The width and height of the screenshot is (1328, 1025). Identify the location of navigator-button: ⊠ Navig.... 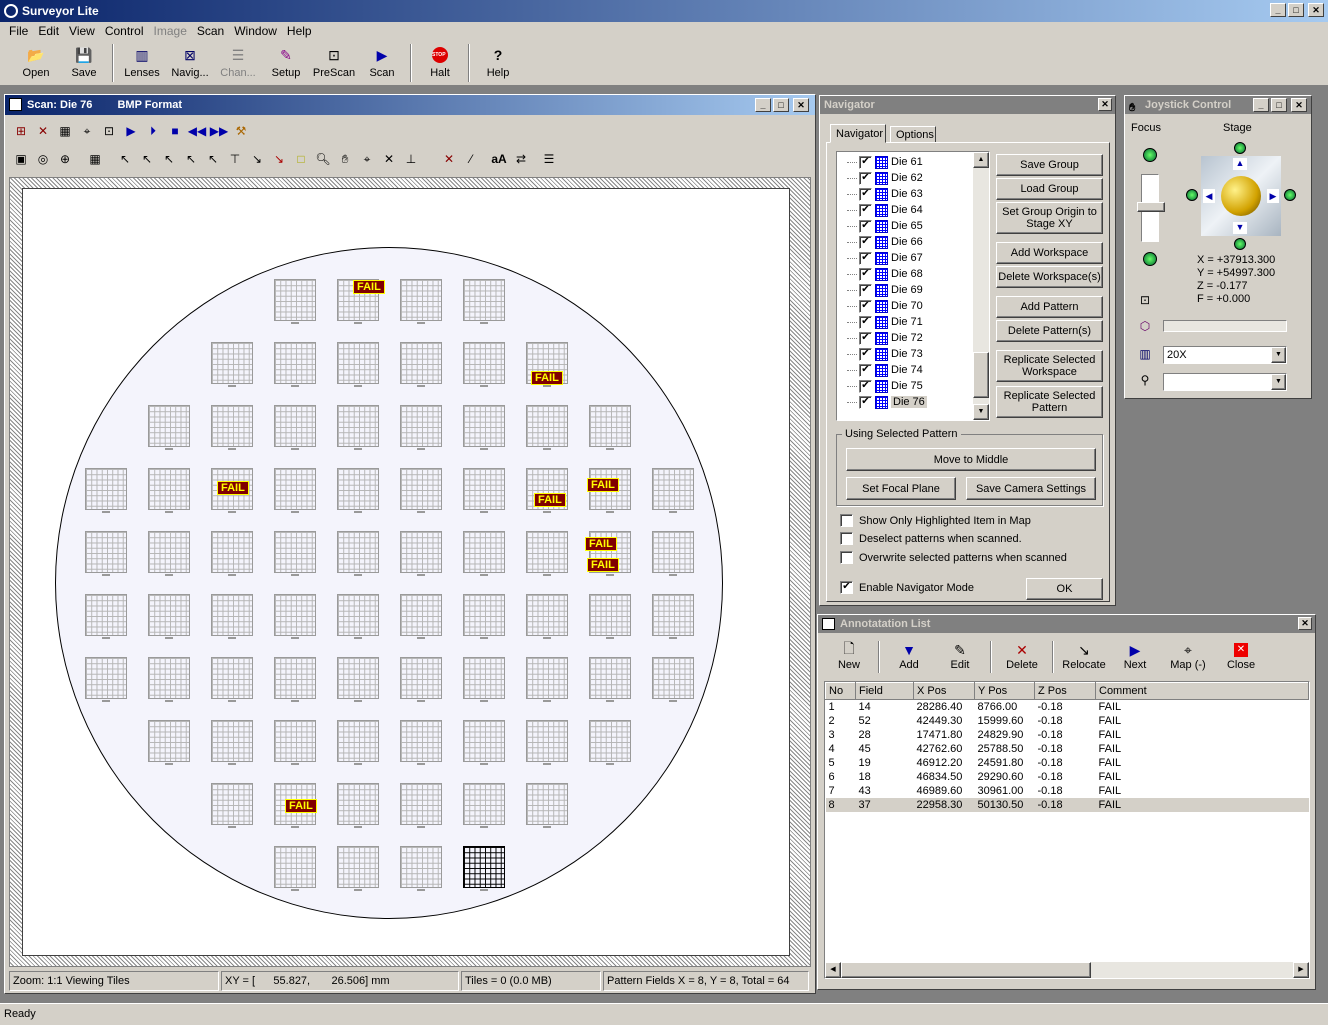
(190, 63).